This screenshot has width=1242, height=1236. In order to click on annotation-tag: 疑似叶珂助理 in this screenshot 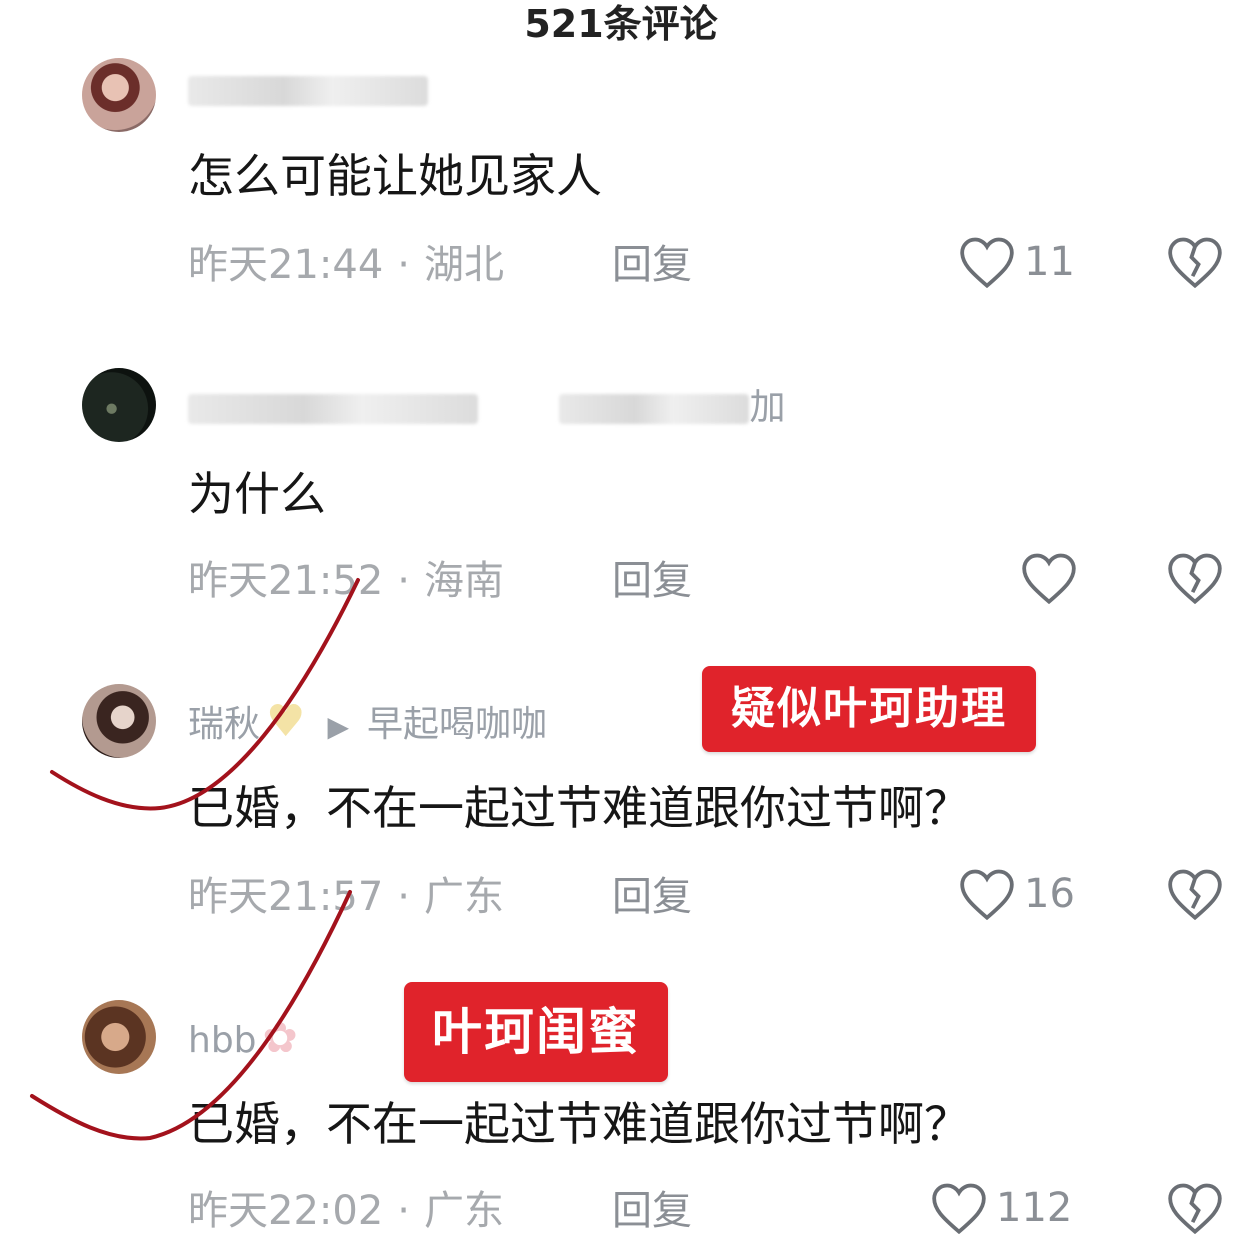, I will do `click(869, 709)`.